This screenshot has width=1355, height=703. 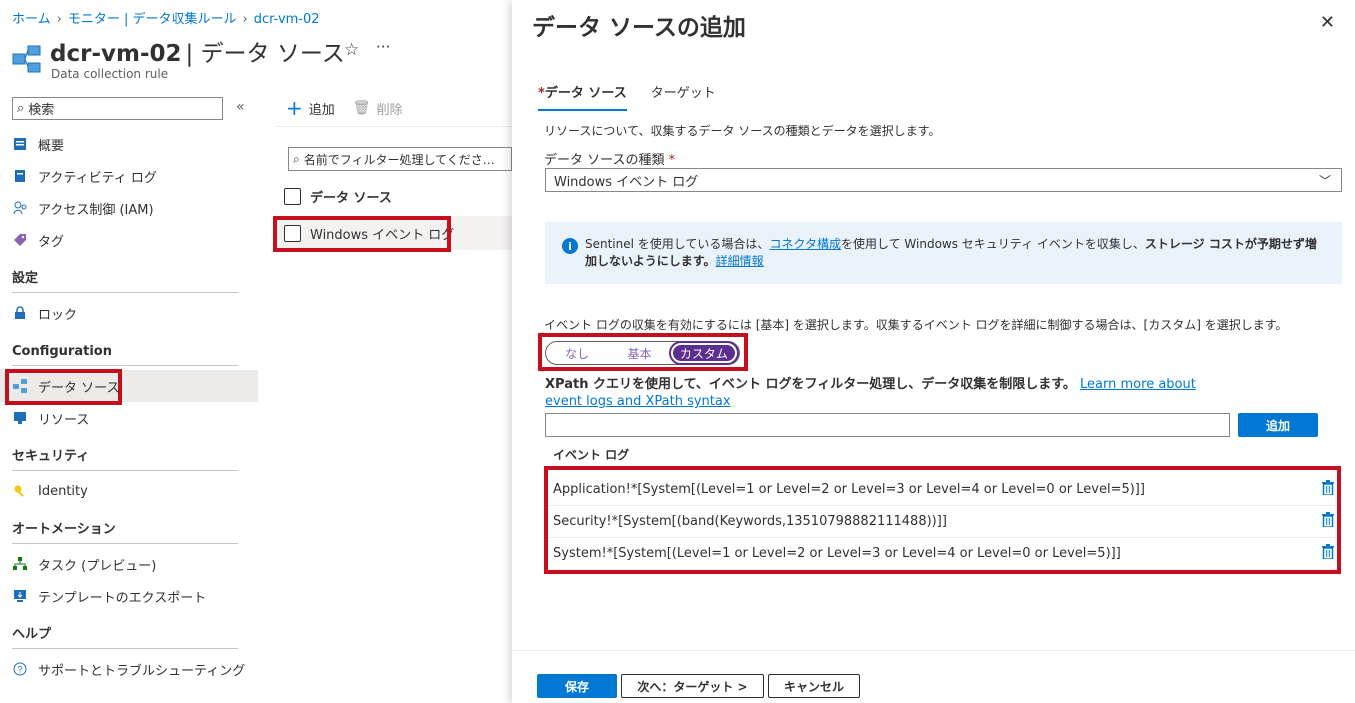 What do you see at coordinates (344, 108) in the screenshot?
I see `command-bar: + 追加 🗑 削除` at bounding box center [344, 108].